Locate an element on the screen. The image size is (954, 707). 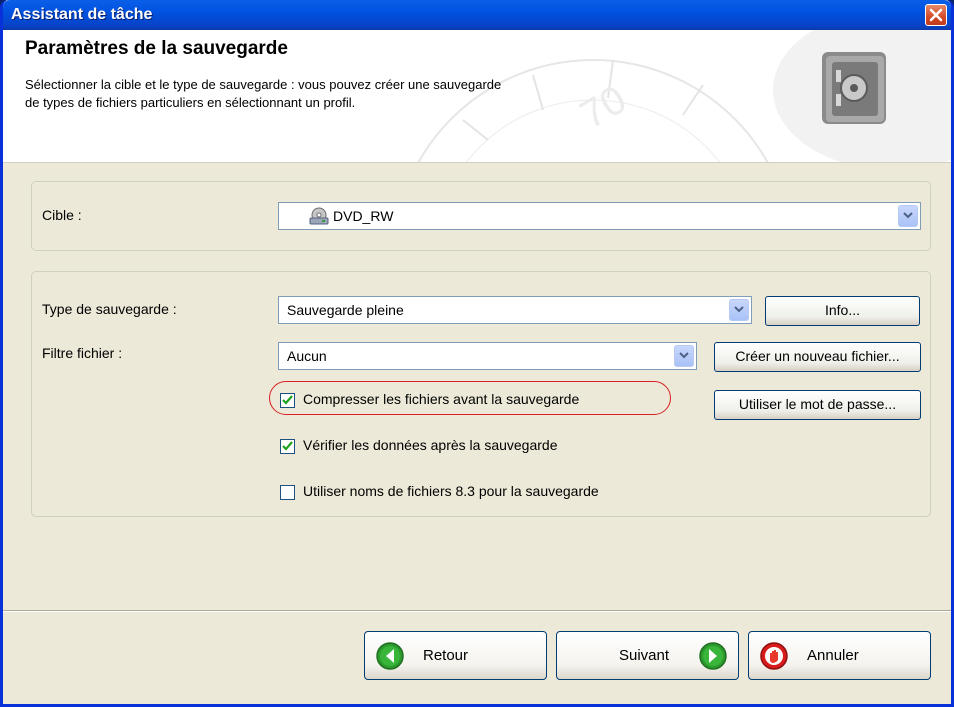
page-title: Paramètres de la sauvegarde is located at coordinates (156, 48).